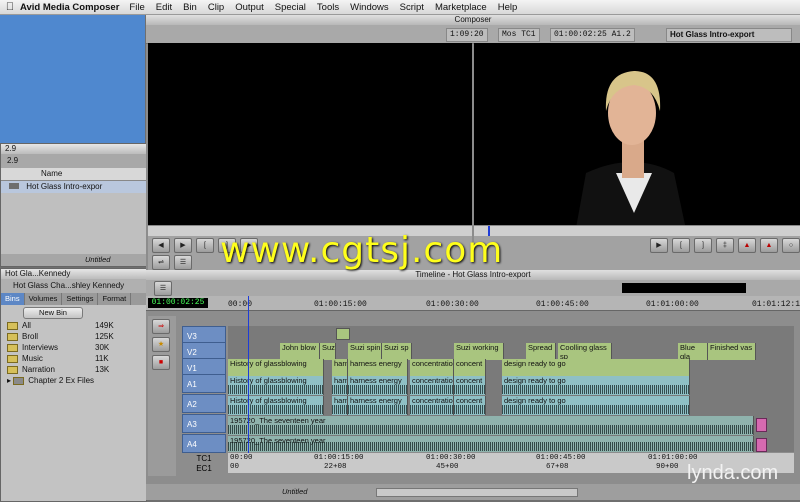 This screenshot has width=800, height=502. What do you see at coordinates (73, 358) in the screenshot?
I see `bin-row: Music 11K` at bounding box center [73, 358].